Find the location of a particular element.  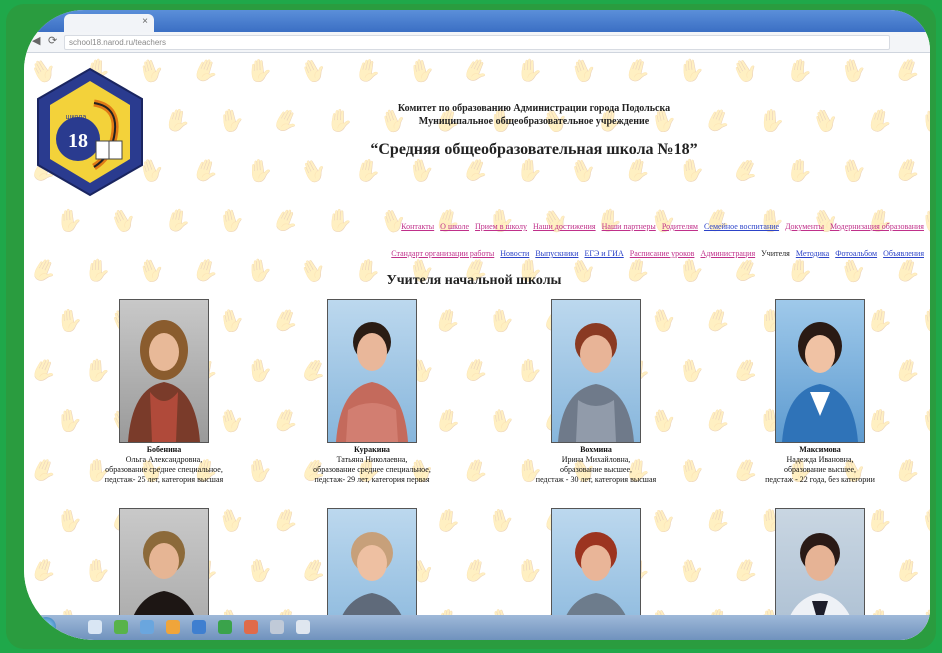

logo-text: школа is located at coordinates (76, 117).